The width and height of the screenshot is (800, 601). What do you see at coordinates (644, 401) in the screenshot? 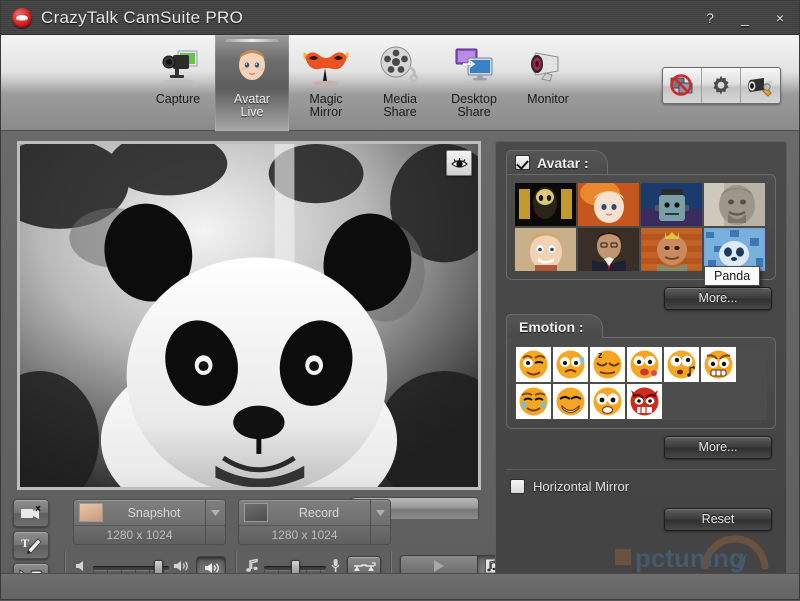
I see `emoticon-devil` at bounding box center [644, 401].